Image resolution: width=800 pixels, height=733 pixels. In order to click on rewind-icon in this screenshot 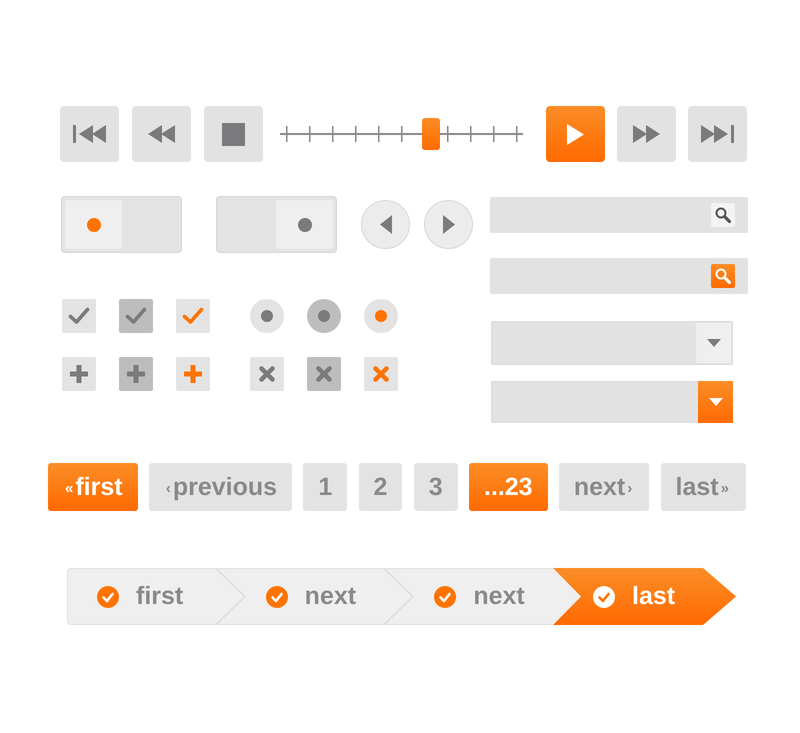, I will do `click(161, 134)`.